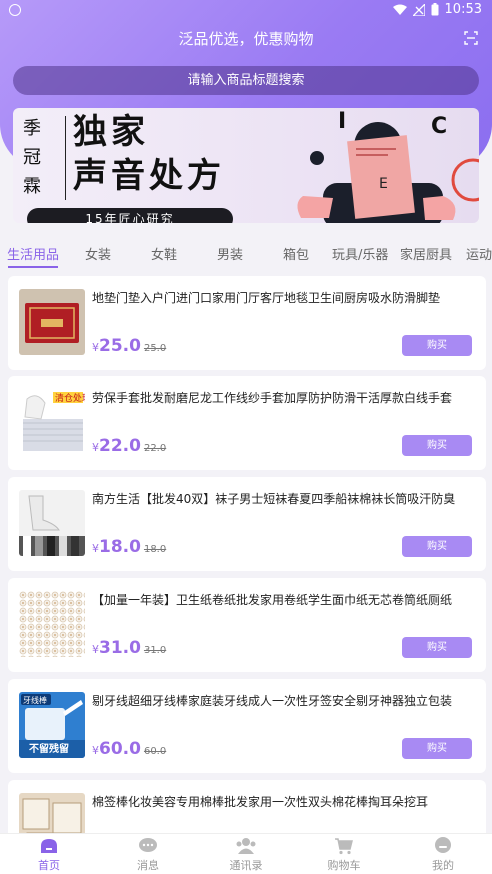 This screenshot has width=492, height=874. I want to click on product-price: ¥60.0 60.0, so click(129, 749).